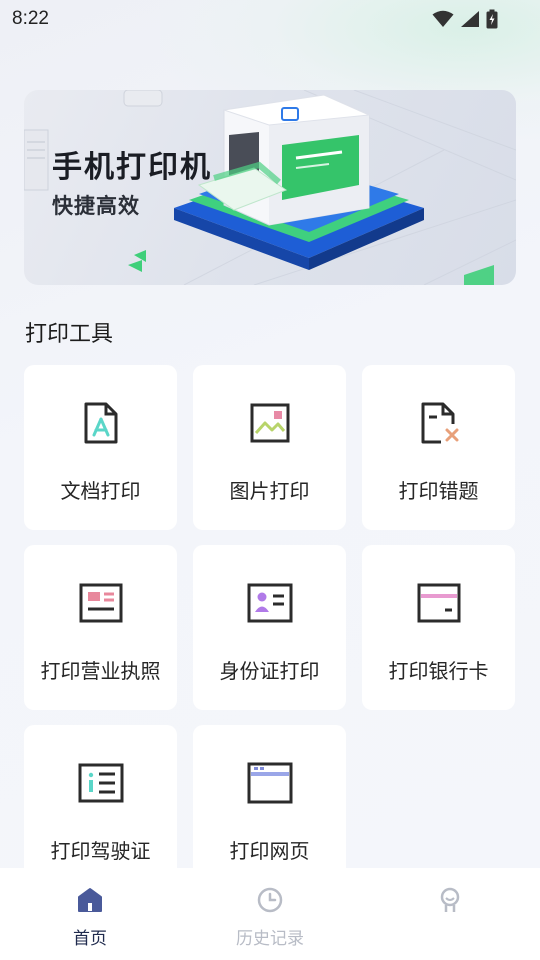 Image resolution: width=540 pixels, height=960 pixels. Describe the element at coordinates (269, 627) in the screenshot. I see `tool-card-id-card: 身份证打印` at that location.